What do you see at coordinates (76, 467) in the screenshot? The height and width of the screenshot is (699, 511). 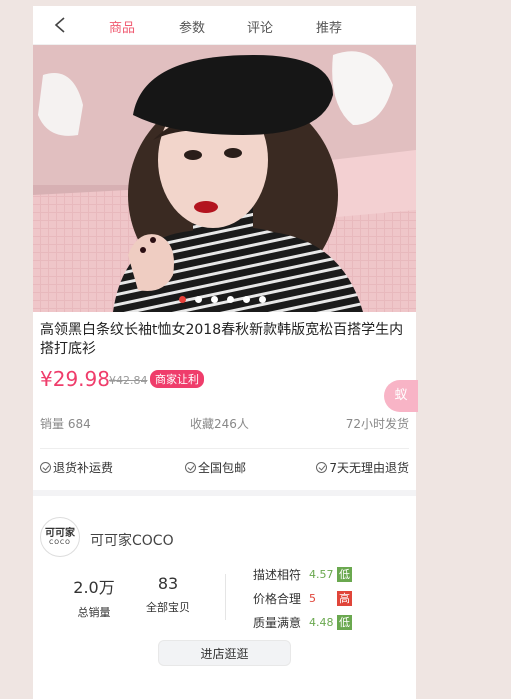 I see `service-return-freight: 退货补运费` at bounding box center [76, 467].